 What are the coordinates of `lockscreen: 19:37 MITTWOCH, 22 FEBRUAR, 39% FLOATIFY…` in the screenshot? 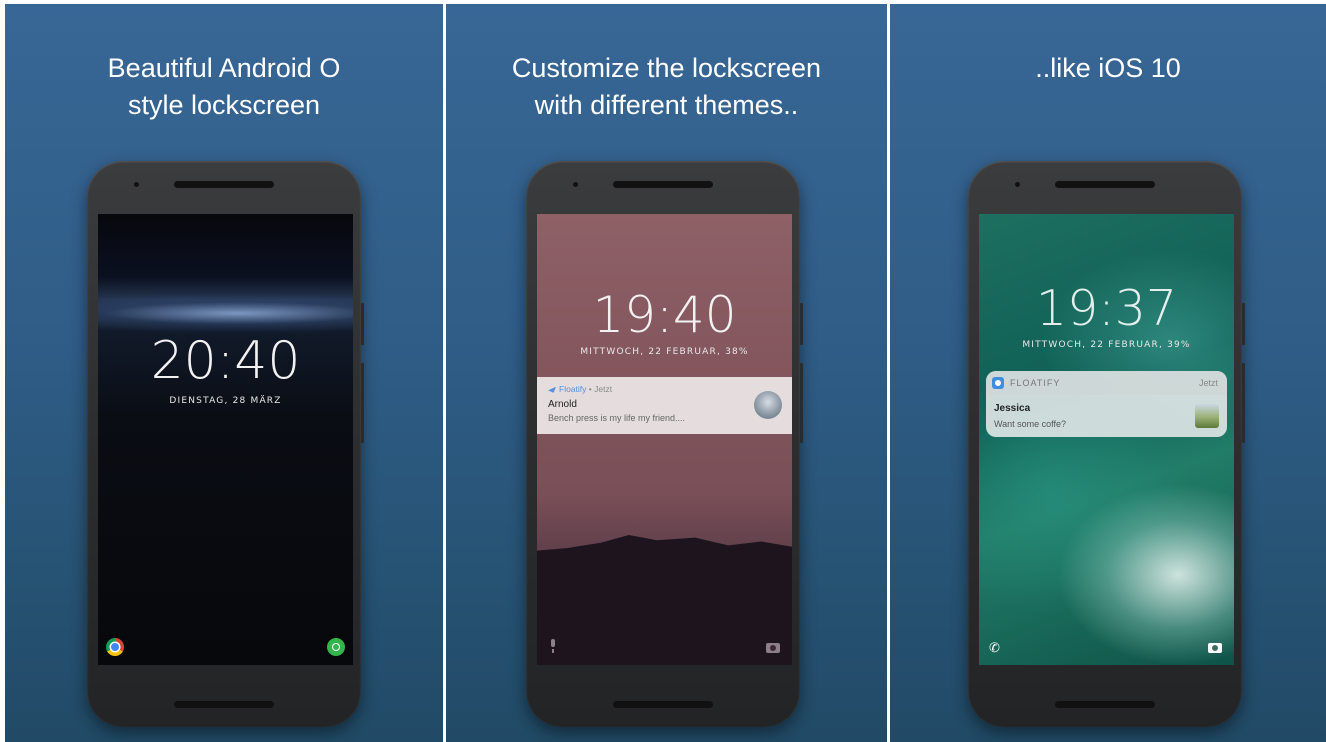 It's located at (1106, 439).